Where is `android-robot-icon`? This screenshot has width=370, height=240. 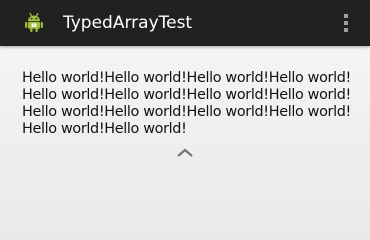 android-robot-icon is located at coordinates (34, 22).